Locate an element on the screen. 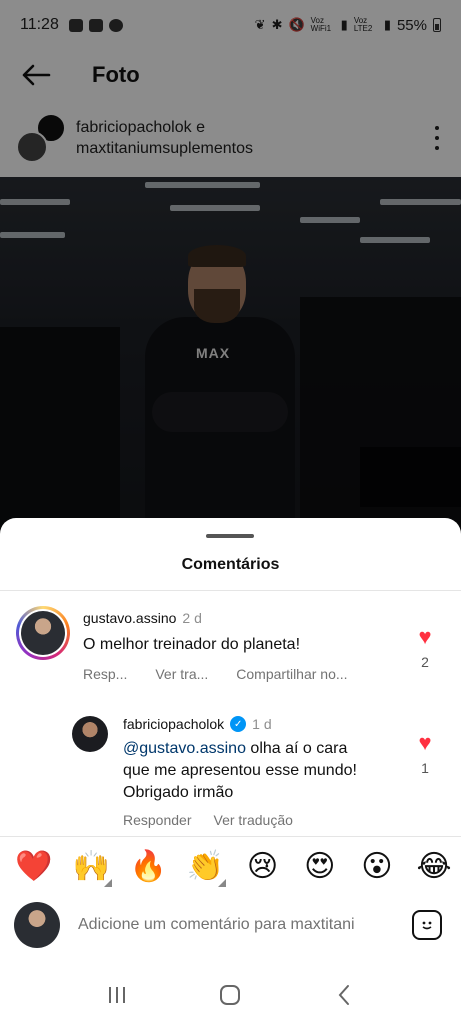 This screenshot has height=1024, width=461. recent-apps-icon is located at coordinates (117, 995).